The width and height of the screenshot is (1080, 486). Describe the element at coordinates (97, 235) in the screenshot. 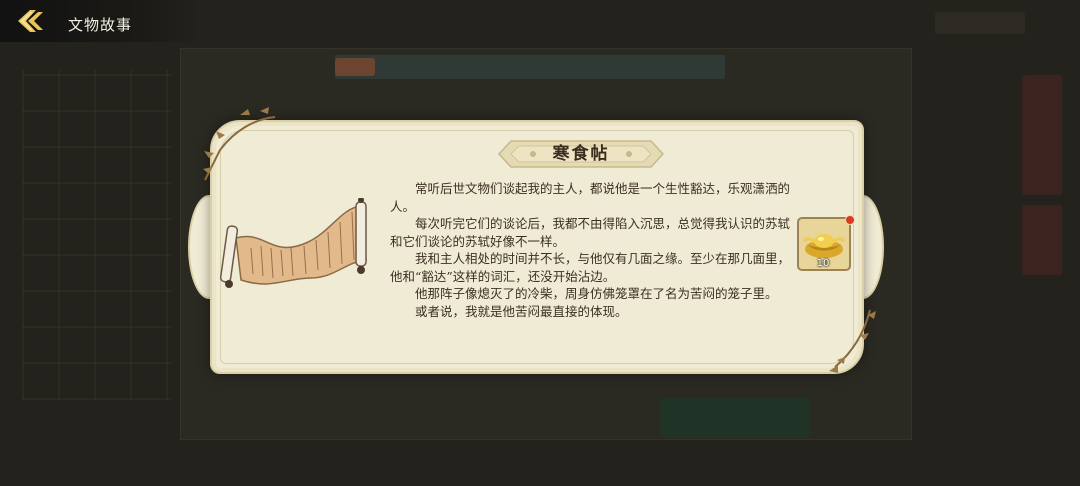

I see `background-grid` at that location.